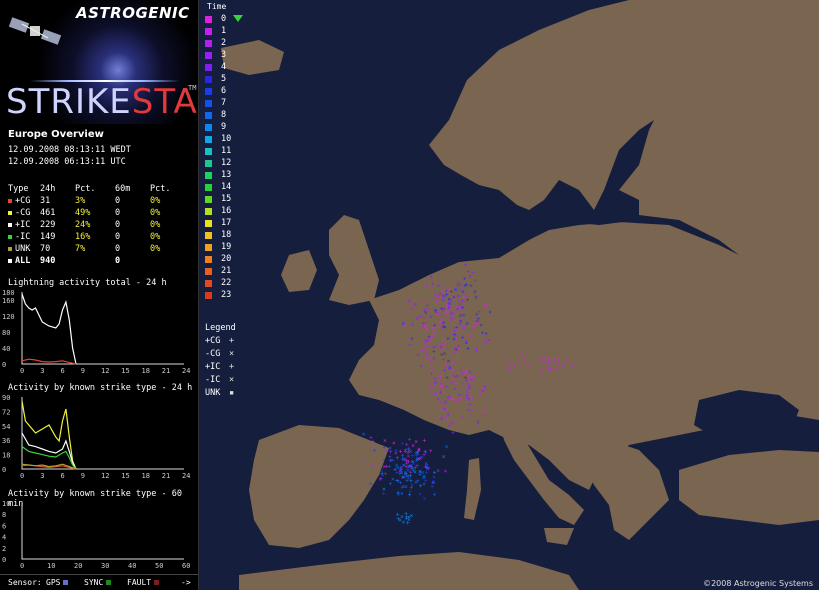 Image resolution: width=819 pixels, height=590 pixels. I want to click on x-tick-label: 60, so click(186, 566).